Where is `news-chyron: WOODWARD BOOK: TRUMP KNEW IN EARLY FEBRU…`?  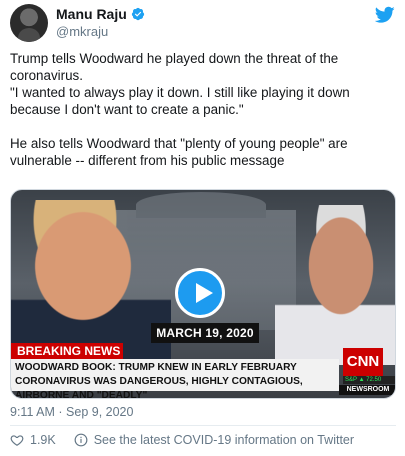 news-chyron: WOODWARD BOOK: TRUMP KNEW IN EARLY FEBRU… is located at coordinates (175, 378).